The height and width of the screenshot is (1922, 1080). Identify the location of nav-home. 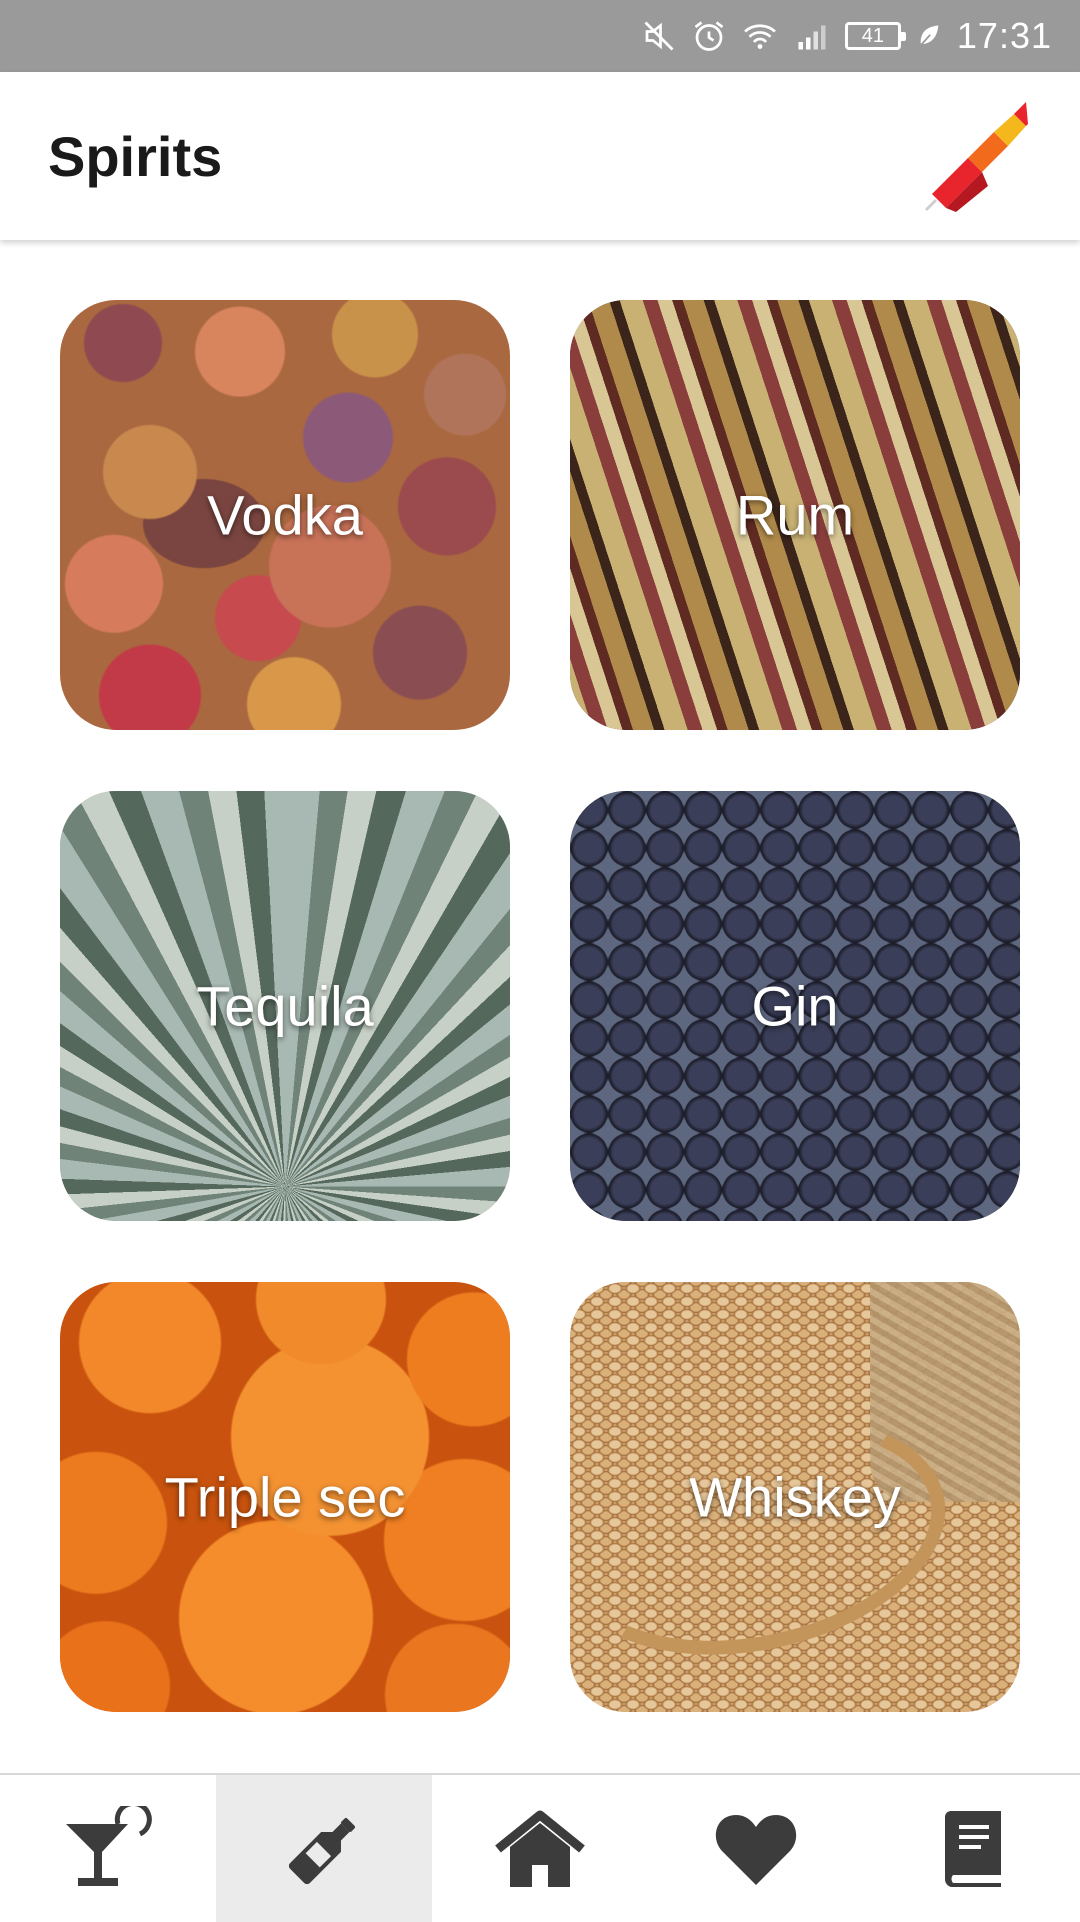
(540, 1848).